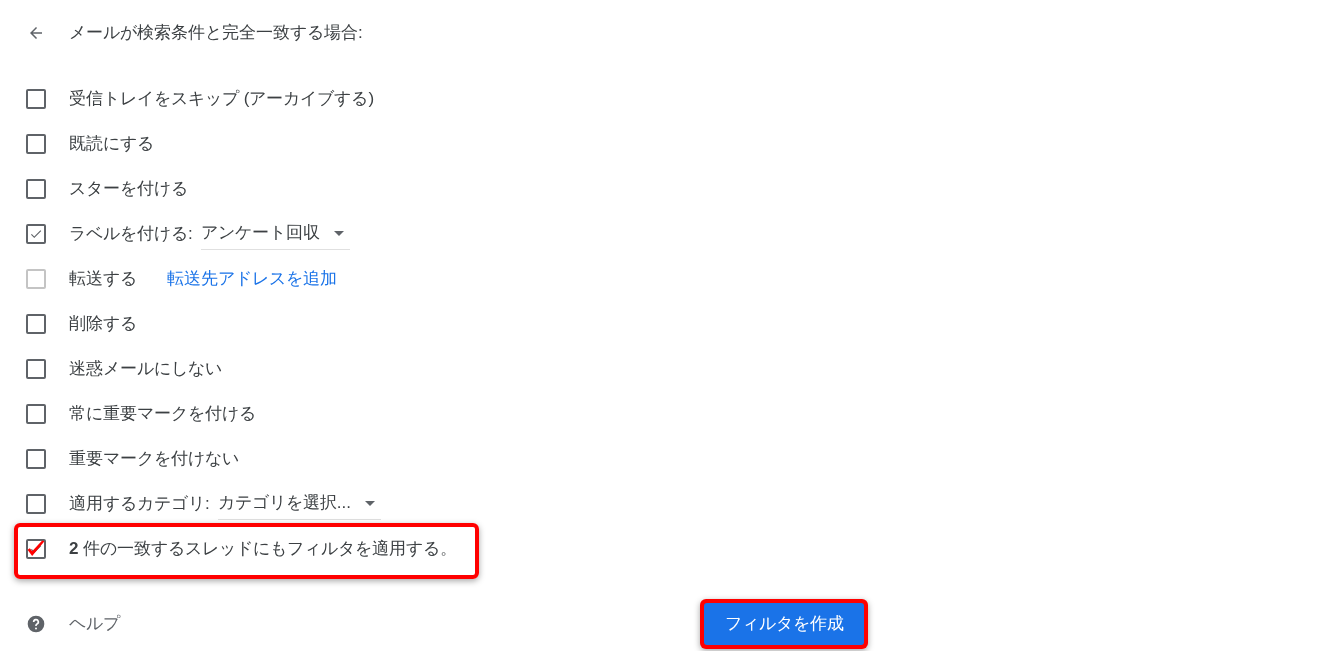 This screenshot has width=1344, height=651. What do you see at coordinates (103, 323) in the screenshot?
I see `option-label: 削除する` at bounding box center [103, 323].